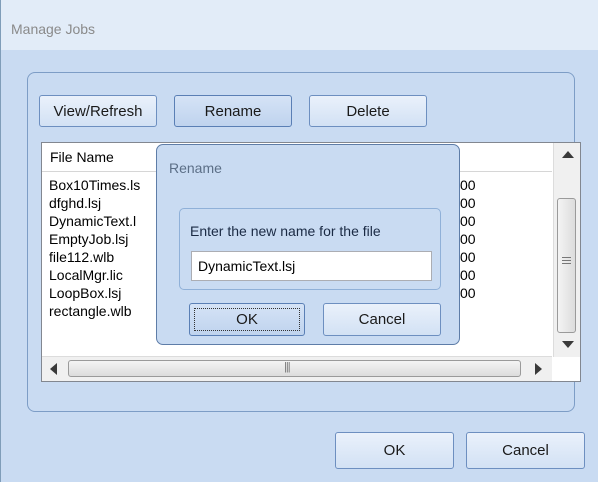 The width and height of the screenshot is (598, 482). What do you see at coordinates (233, 111) in the screenshot?
I see `rename-button: Rename` at bounding box center [233, 111].